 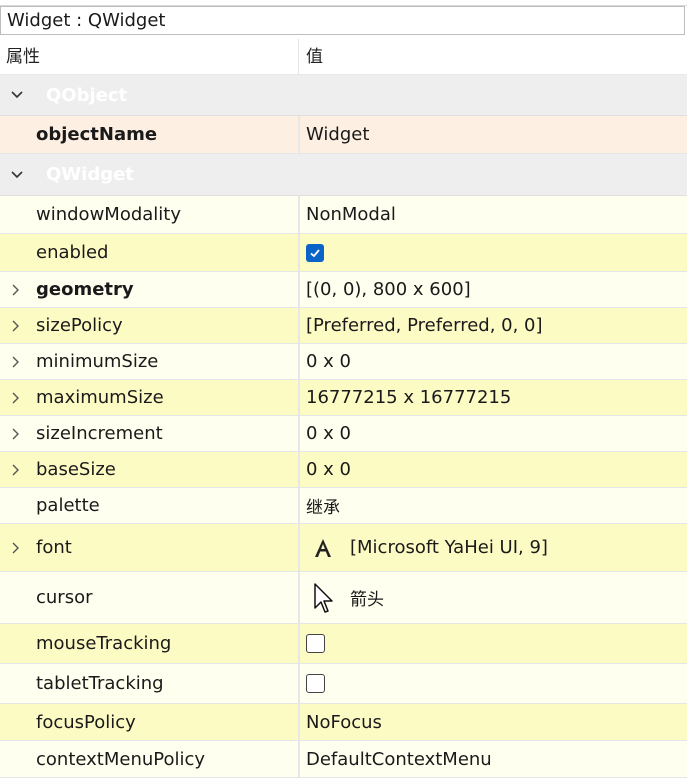 What do you see at coordinates (104, 643) in the screenshot?
I see `property-name: mouseTracking` at bounding box center [104, 643].